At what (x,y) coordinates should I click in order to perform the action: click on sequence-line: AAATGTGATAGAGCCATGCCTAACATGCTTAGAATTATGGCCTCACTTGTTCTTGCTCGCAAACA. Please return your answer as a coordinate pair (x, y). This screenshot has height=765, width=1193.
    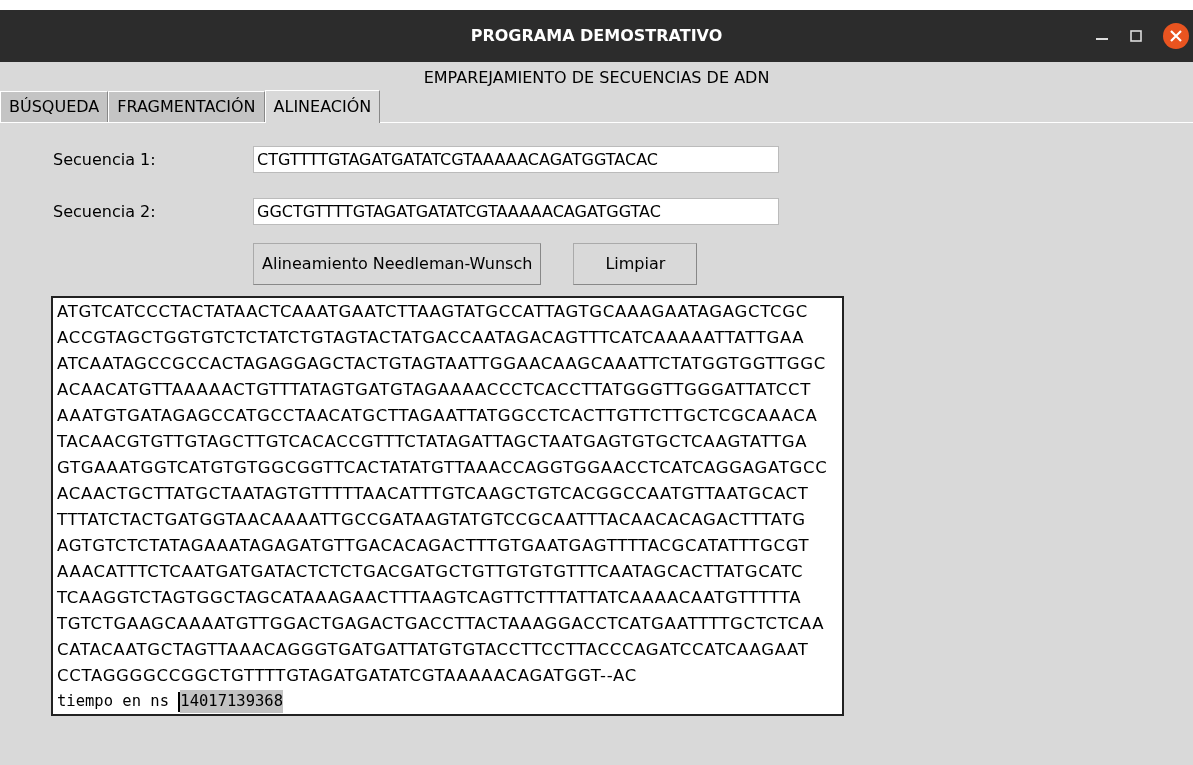
    Looking at the image, I should click on (438, 416).